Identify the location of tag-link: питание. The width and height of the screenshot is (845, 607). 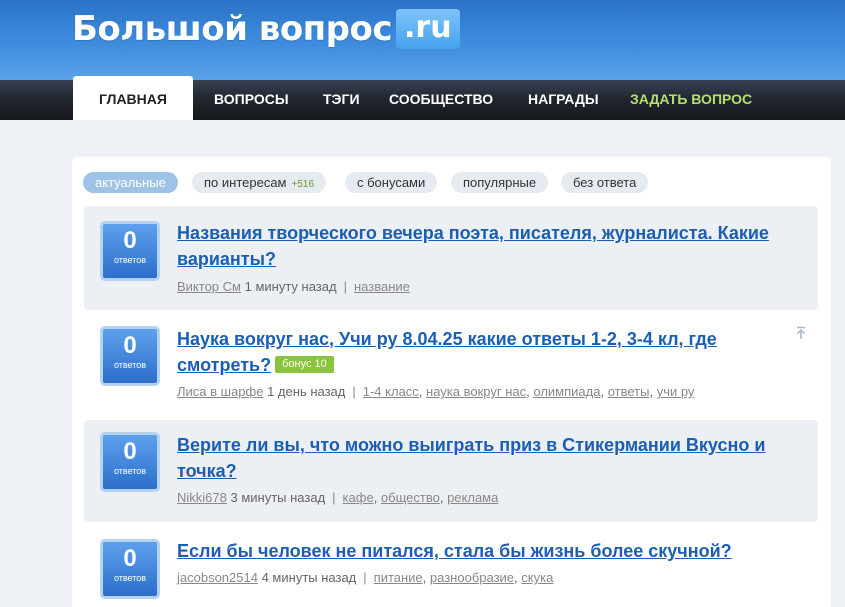
(398, 577).